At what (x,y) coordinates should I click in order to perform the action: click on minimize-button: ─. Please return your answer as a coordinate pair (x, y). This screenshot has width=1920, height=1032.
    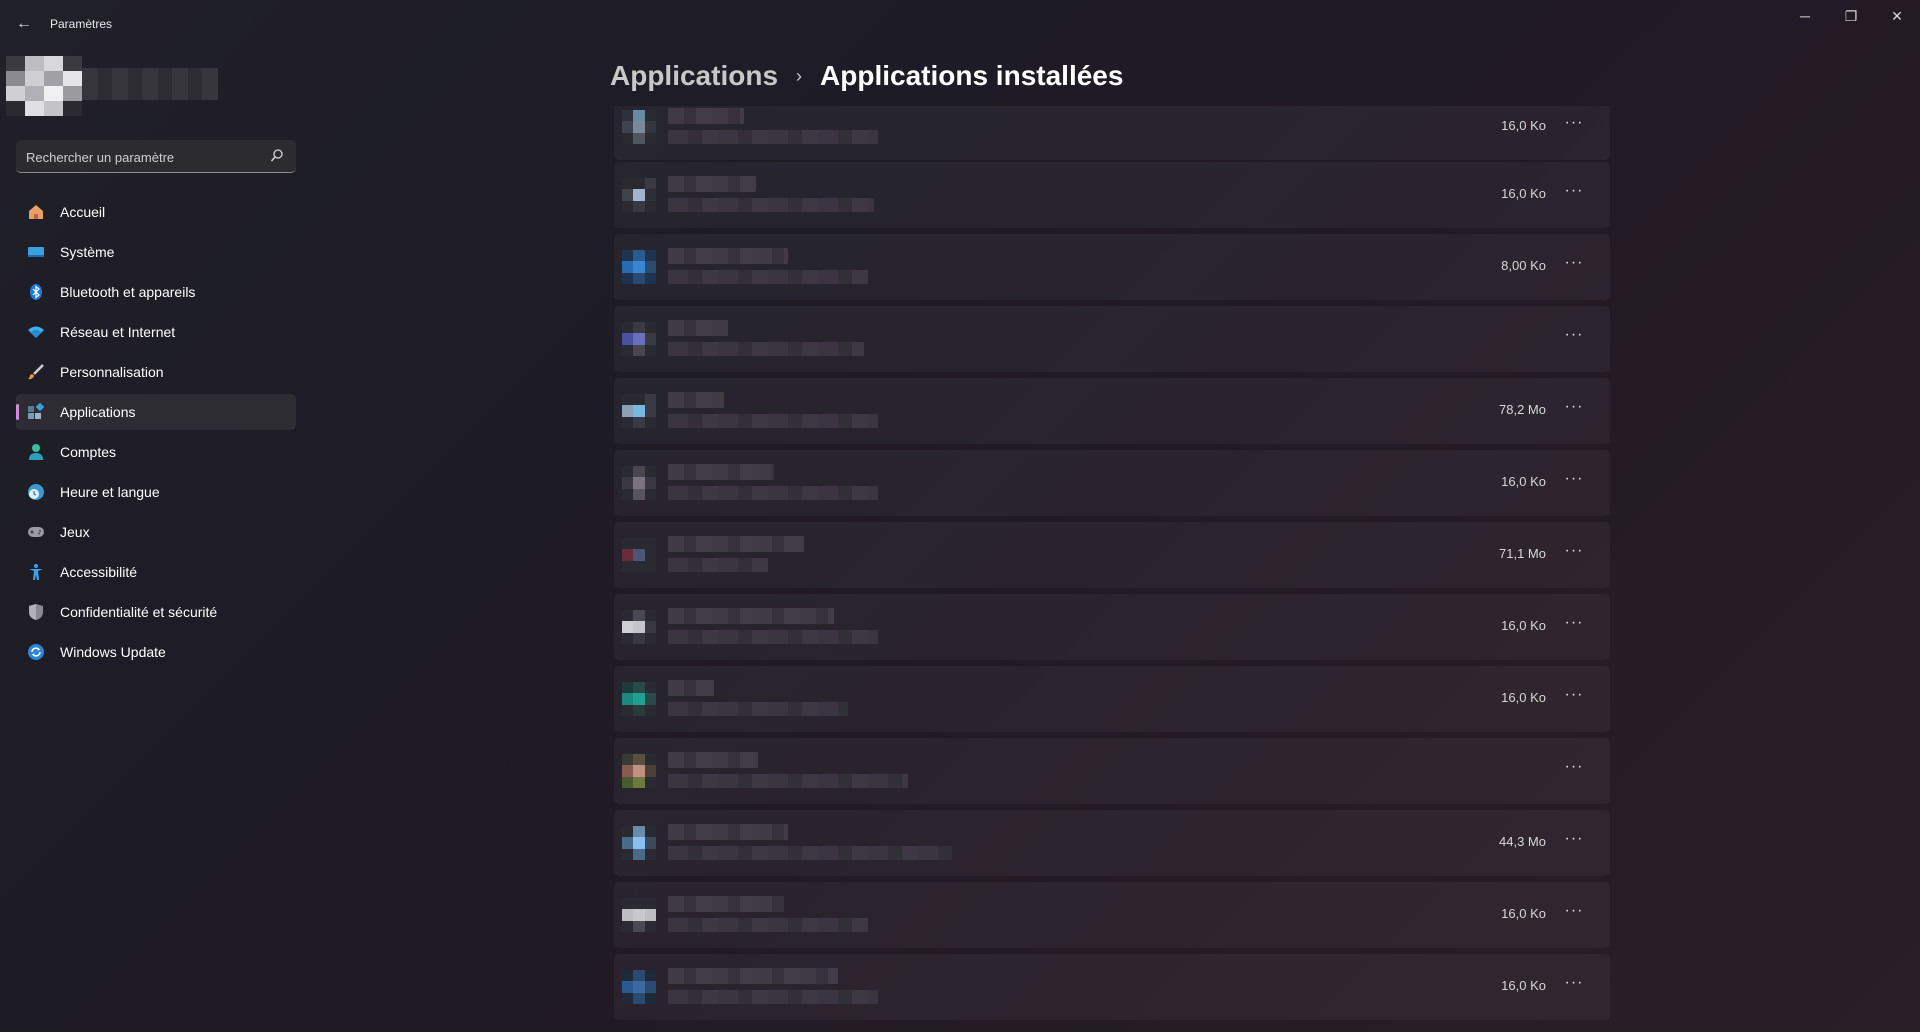
    Looking at the image, I should click on (1805, 16).